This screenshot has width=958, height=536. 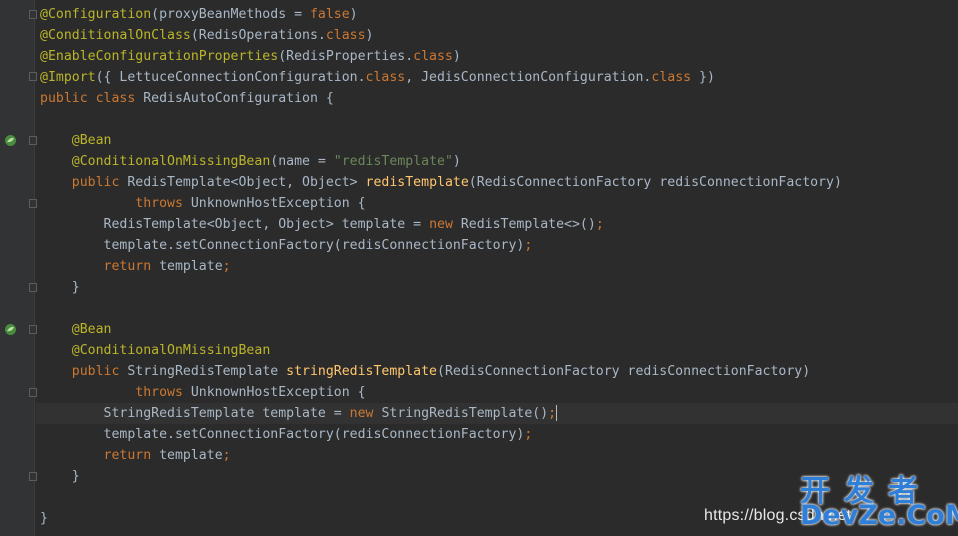 I want to click on code-text: RedisAutoConfiguration {, so click(x=234, y=98).